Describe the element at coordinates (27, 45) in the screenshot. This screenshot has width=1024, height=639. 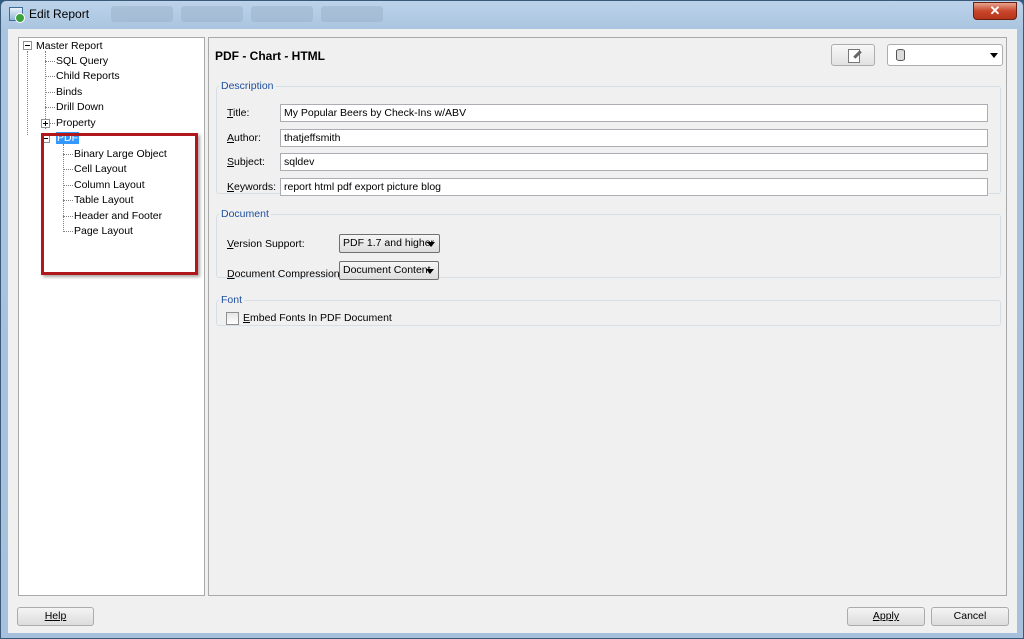
I see `collapse-master-report-icon` at that location.